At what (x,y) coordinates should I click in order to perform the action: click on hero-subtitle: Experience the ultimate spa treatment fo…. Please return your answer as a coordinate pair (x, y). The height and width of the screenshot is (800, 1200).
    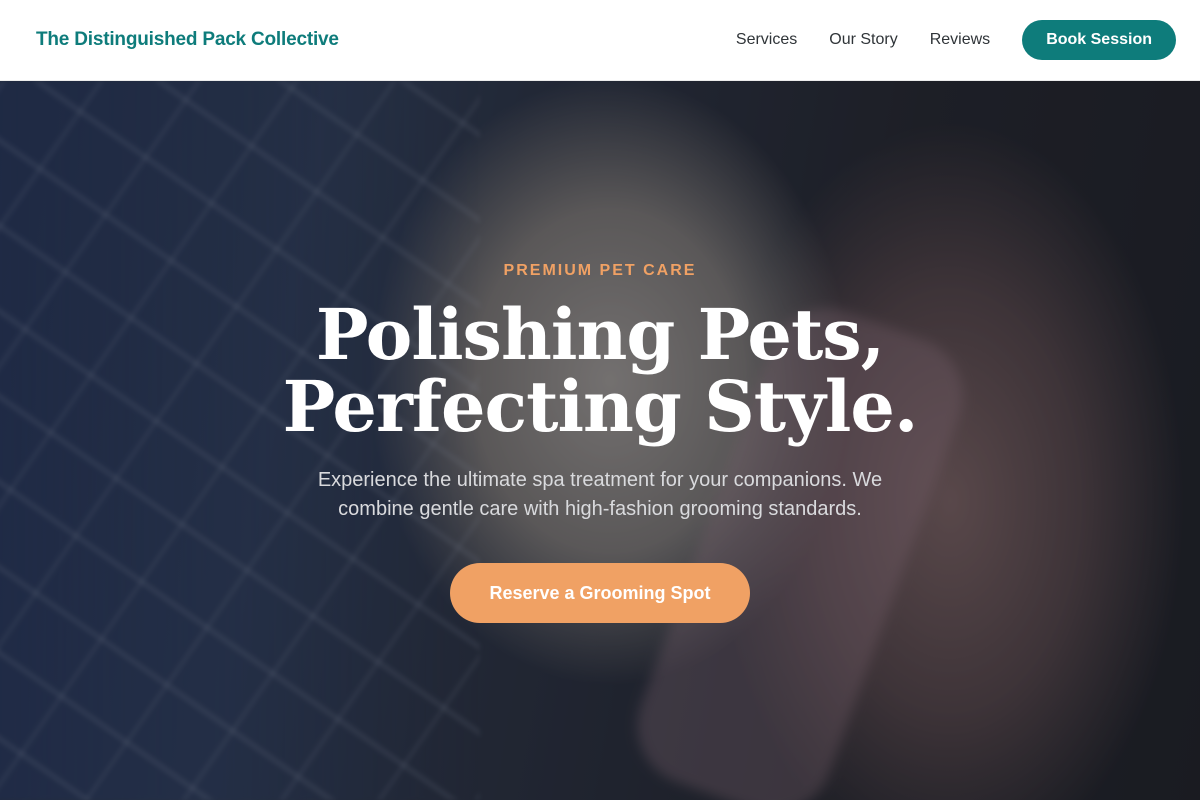
    Looking at the image, I should click on (600, 494).